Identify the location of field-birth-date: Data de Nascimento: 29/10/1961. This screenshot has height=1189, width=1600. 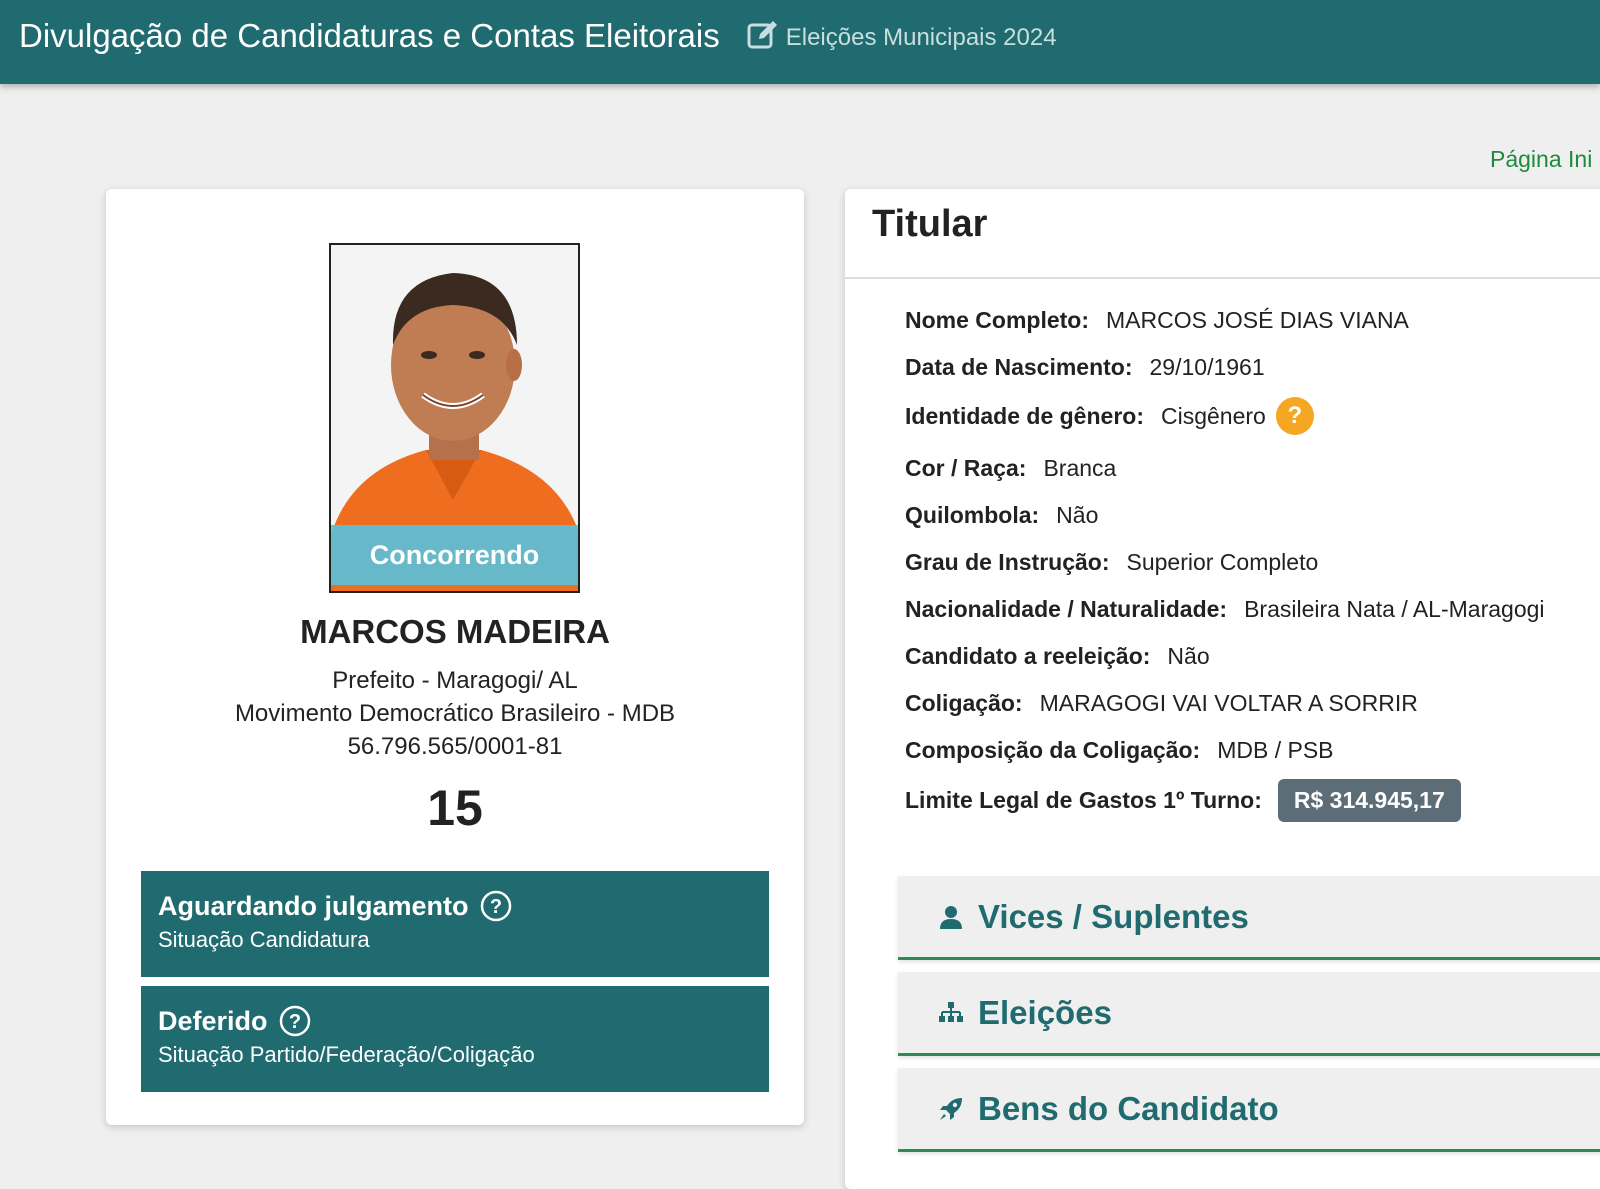
(1085, 367).